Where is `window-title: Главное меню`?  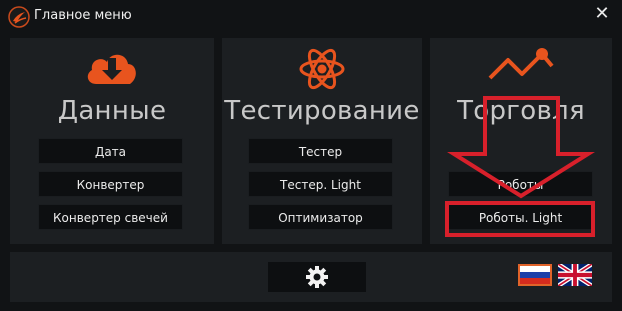 window-title: Главное меню is located at coordinates (83, 15).